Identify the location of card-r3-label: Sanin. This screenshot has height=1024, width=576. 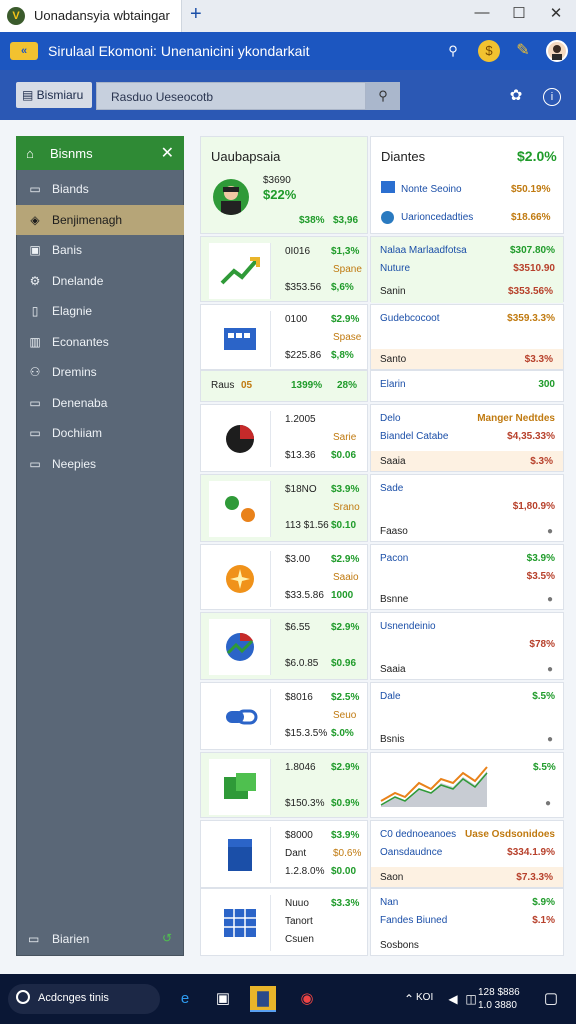
(393, 291).